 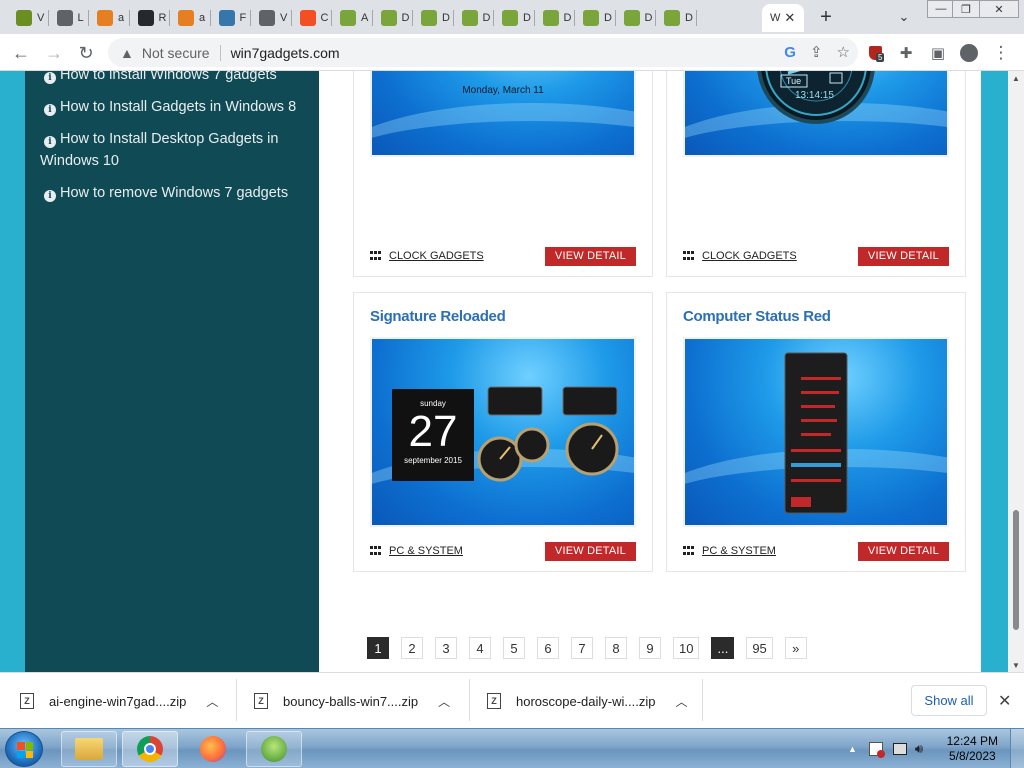 I want to click on reload-icon: ↻, so click(x=86, y=53).